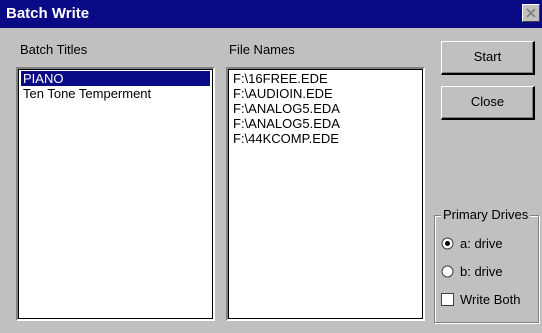  I want to click on b-drive-option: b: drive, so click(472, 271).